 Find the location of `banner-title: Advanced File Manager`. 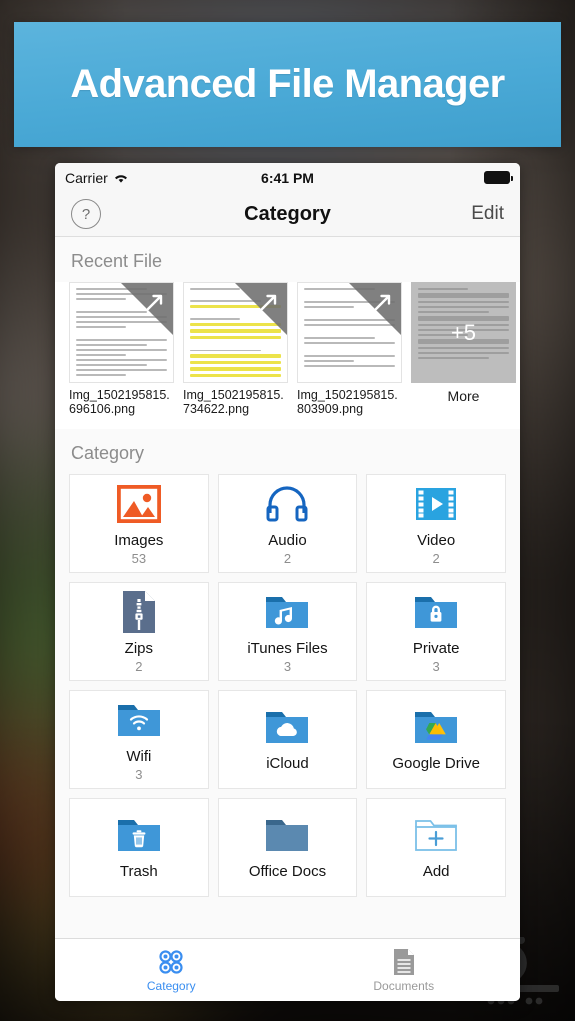

banner-title: Advanced File Manager is located at coordinates (287, 84).